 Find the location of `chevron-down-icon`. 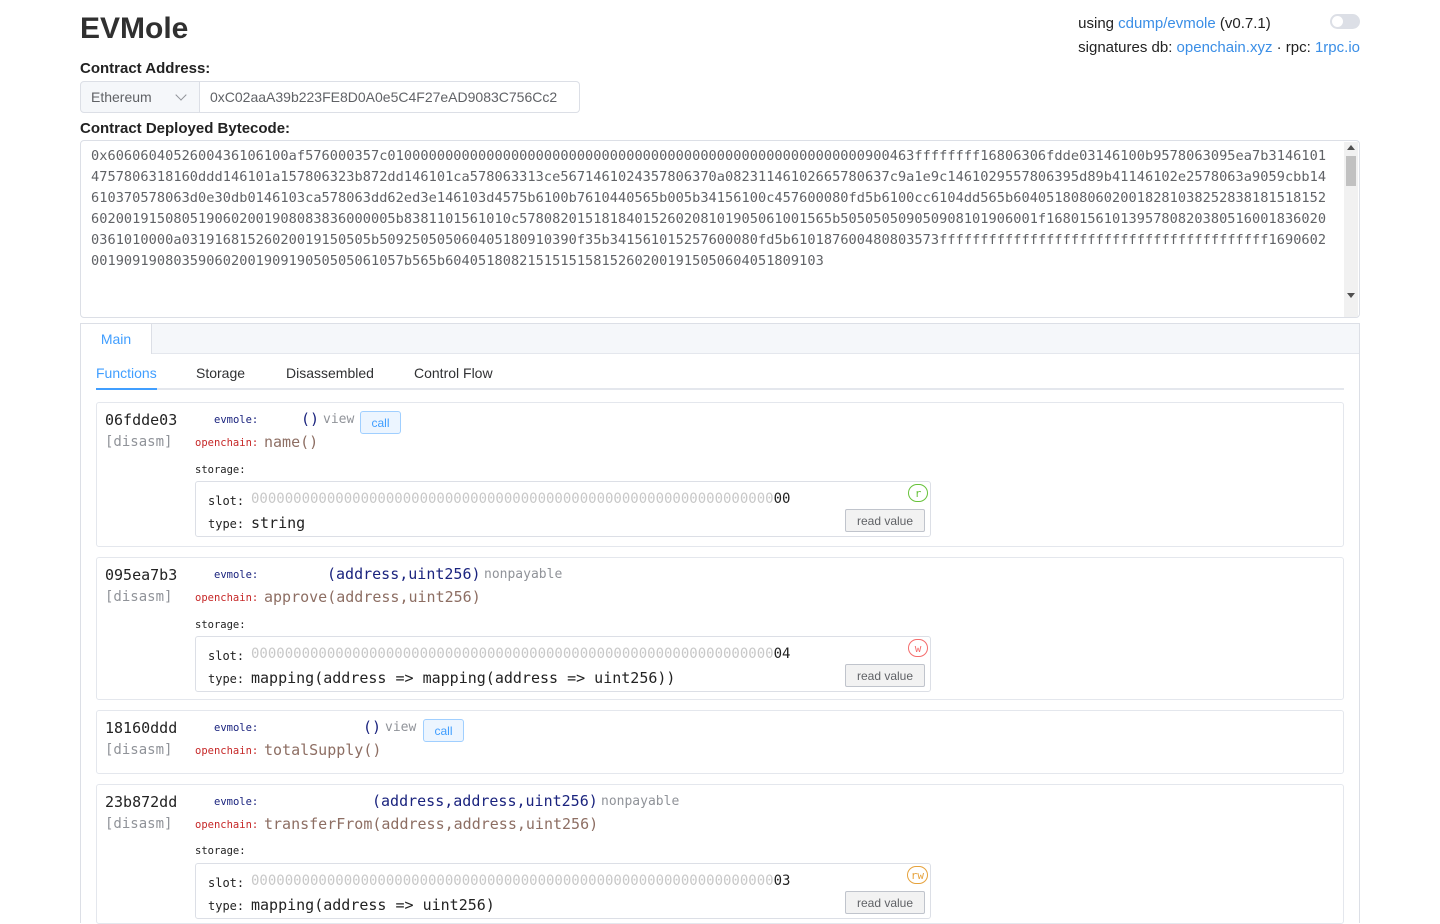

chevron-down-icon is located at coordinates (181, 95).